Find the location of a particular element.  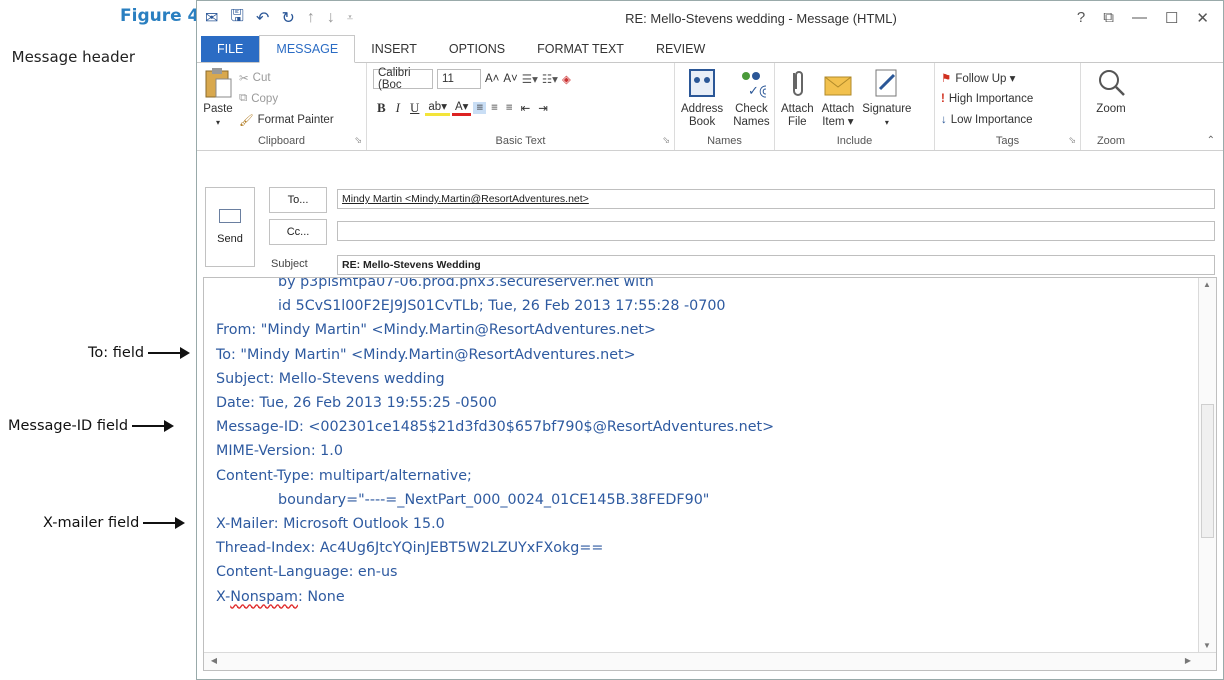

signature-button: Signature ▾ is located at coordinates (886, 98).